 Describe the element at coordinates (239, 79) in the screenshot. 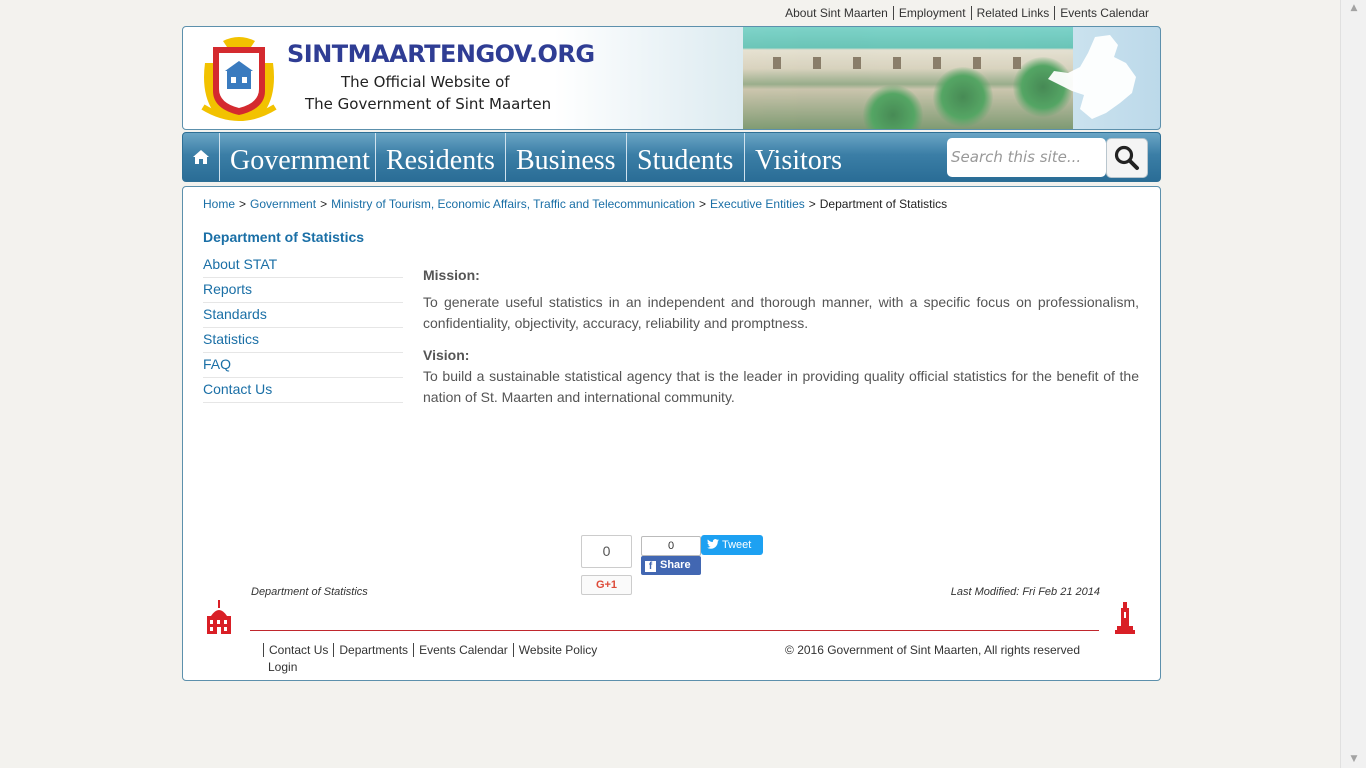

I see `coat-of-arms-icon` at that location.